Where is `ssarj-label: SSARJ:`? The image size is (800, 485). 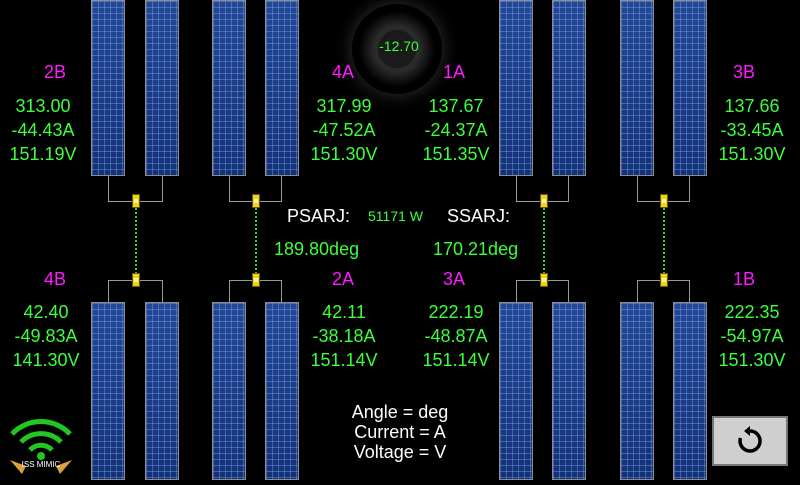
ssarj-label: SSARJ: is located at coordinates (479, 216).